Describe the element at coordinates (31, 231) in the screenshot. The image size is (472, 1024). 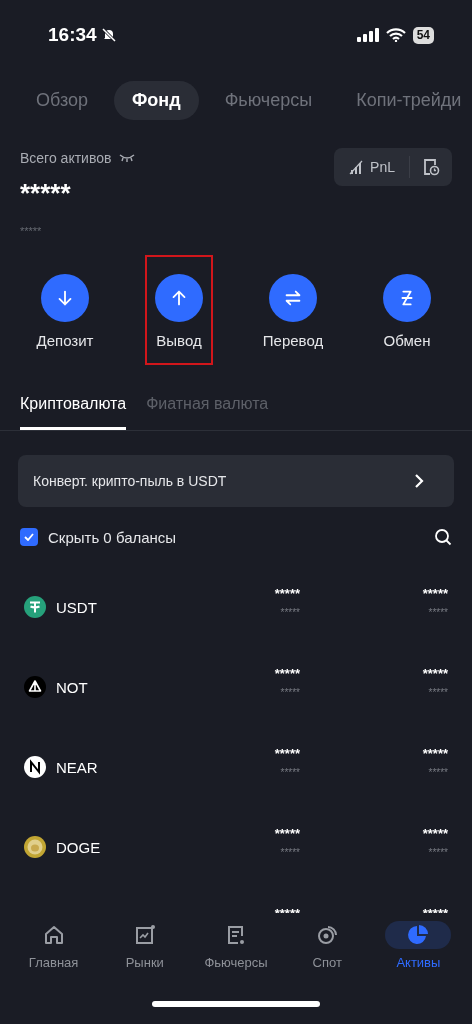
I see `total-sub-value: *****` at that location.